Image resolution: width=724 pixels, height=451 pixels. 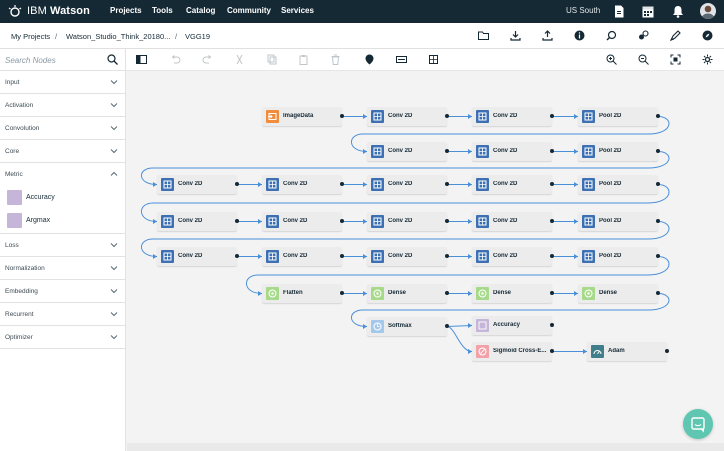 I want to click on settings-gear-icon, so click(x=707, y=59).